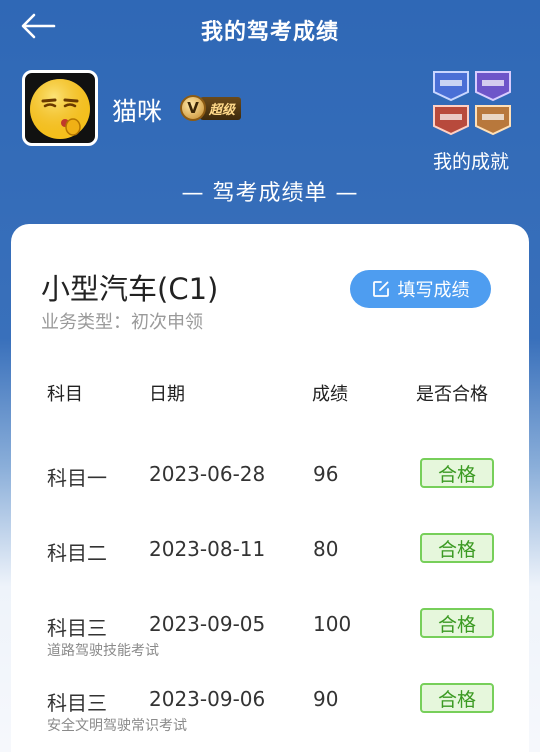 This screenshot has height=752, width=540. I want to click on row-date: 2023-08-11, so click(207, 549).